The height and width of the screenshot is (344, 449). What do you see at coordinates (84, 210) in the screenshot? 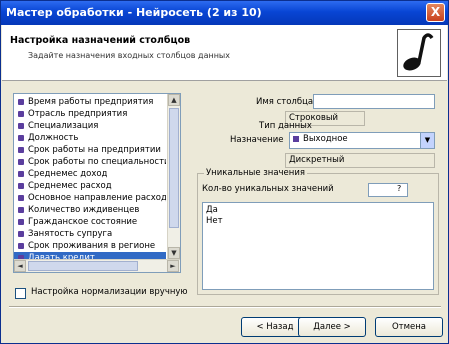
I see `column-list-item-label: Количество иждивенцев` at bounding box center [84, 210].